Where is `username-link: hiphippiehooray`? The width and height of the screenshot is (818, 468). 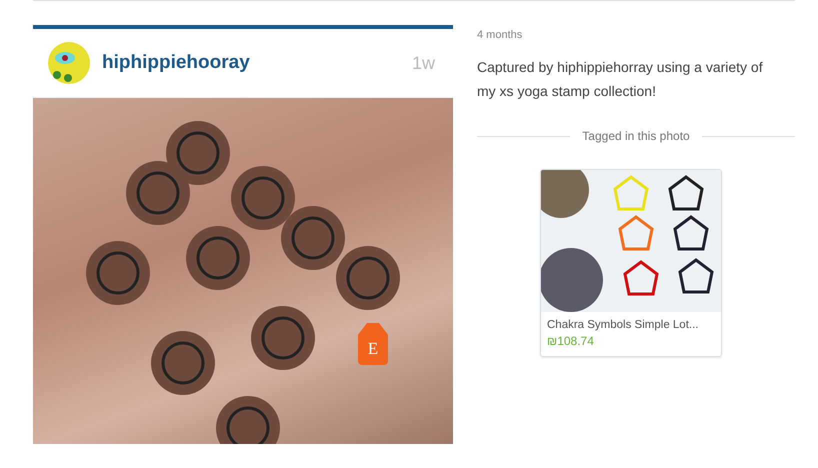 username-link: hiphippiehooray is located at coordinates (251, 63).